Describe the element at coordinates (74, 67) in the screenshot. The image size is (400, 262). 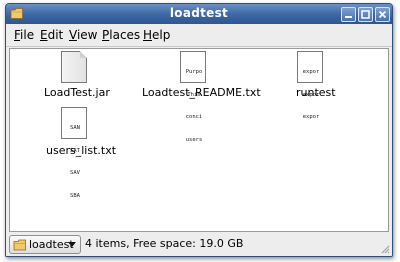
I see `jar-file-icon` at that location.